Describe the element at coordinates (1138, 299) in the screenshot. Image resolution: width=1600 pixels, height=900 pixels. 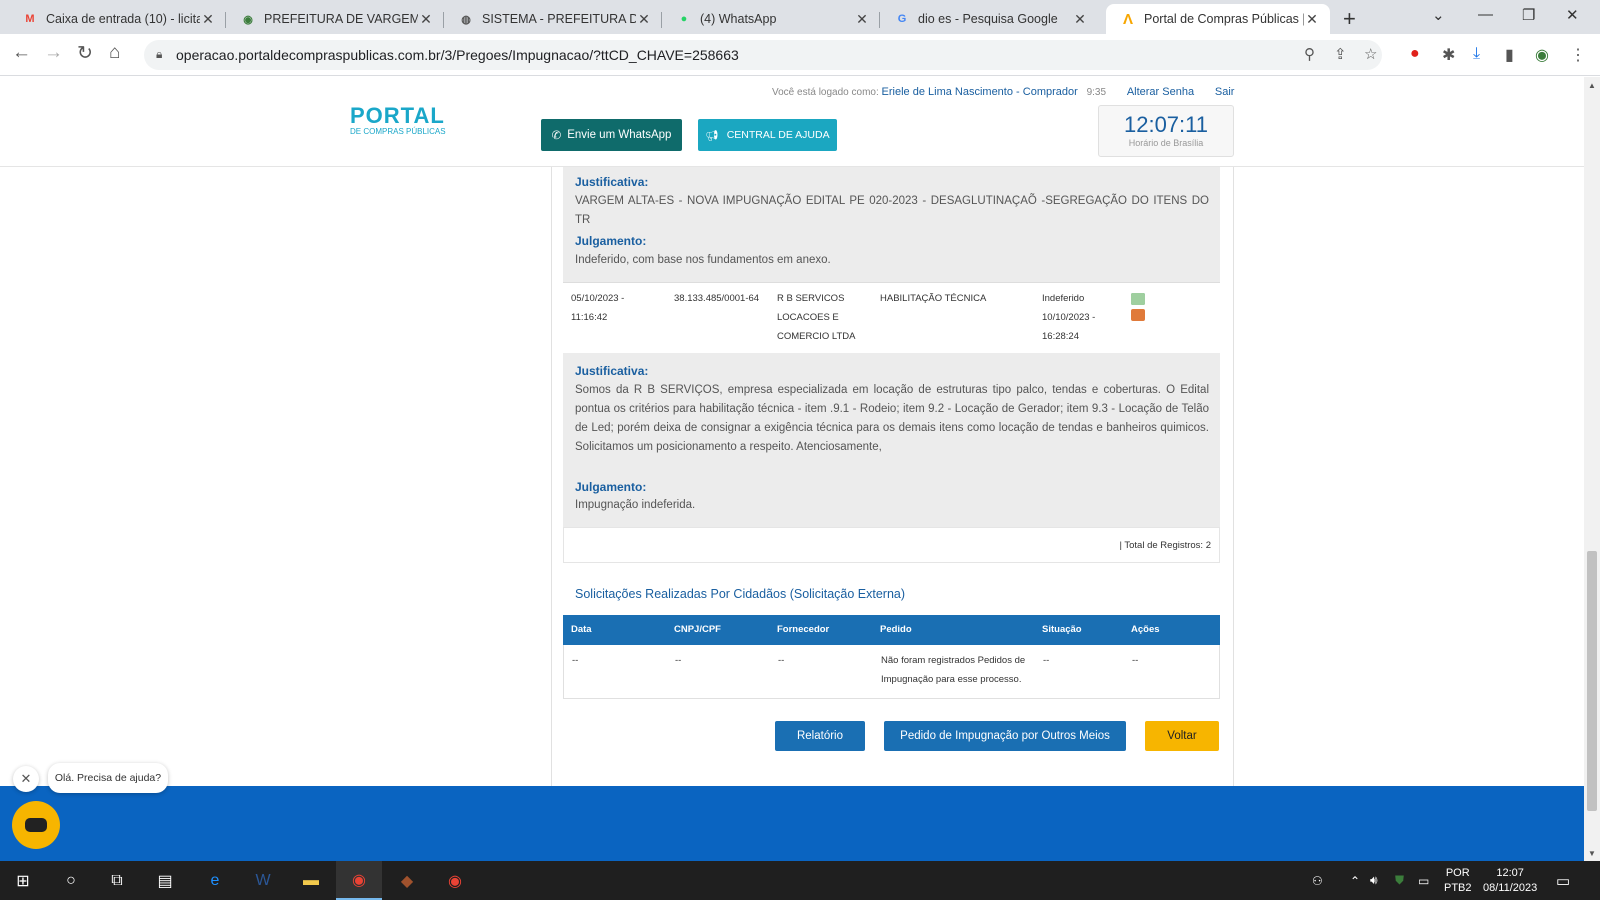
I see `download-attachment-icon` at that location.